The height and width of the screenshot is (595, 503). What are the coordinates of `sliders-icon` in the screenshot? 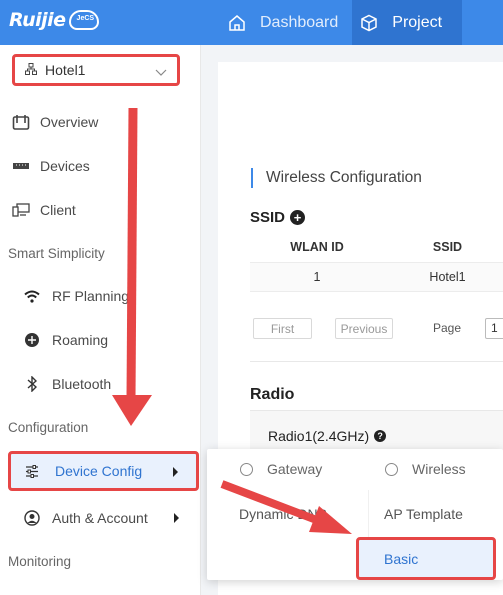 It's located at (32, 471).